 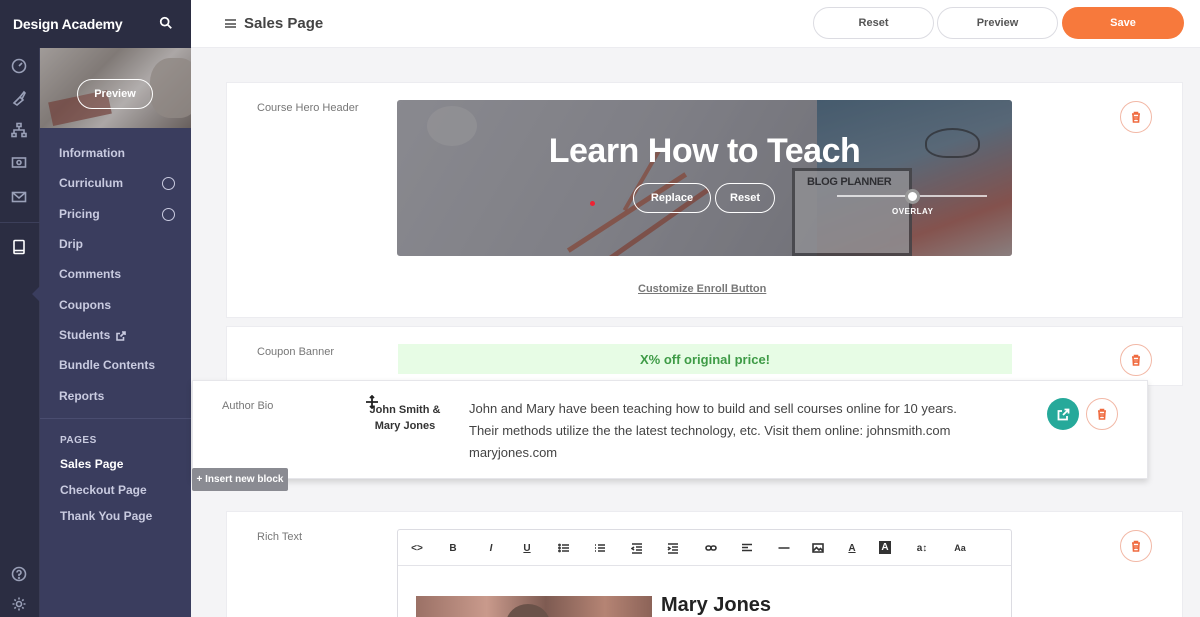 What do you see at coordinates (115, 395) in the screenshot?
I see `sidebar-item-reports: Reports` at bounding box center [115, 395].